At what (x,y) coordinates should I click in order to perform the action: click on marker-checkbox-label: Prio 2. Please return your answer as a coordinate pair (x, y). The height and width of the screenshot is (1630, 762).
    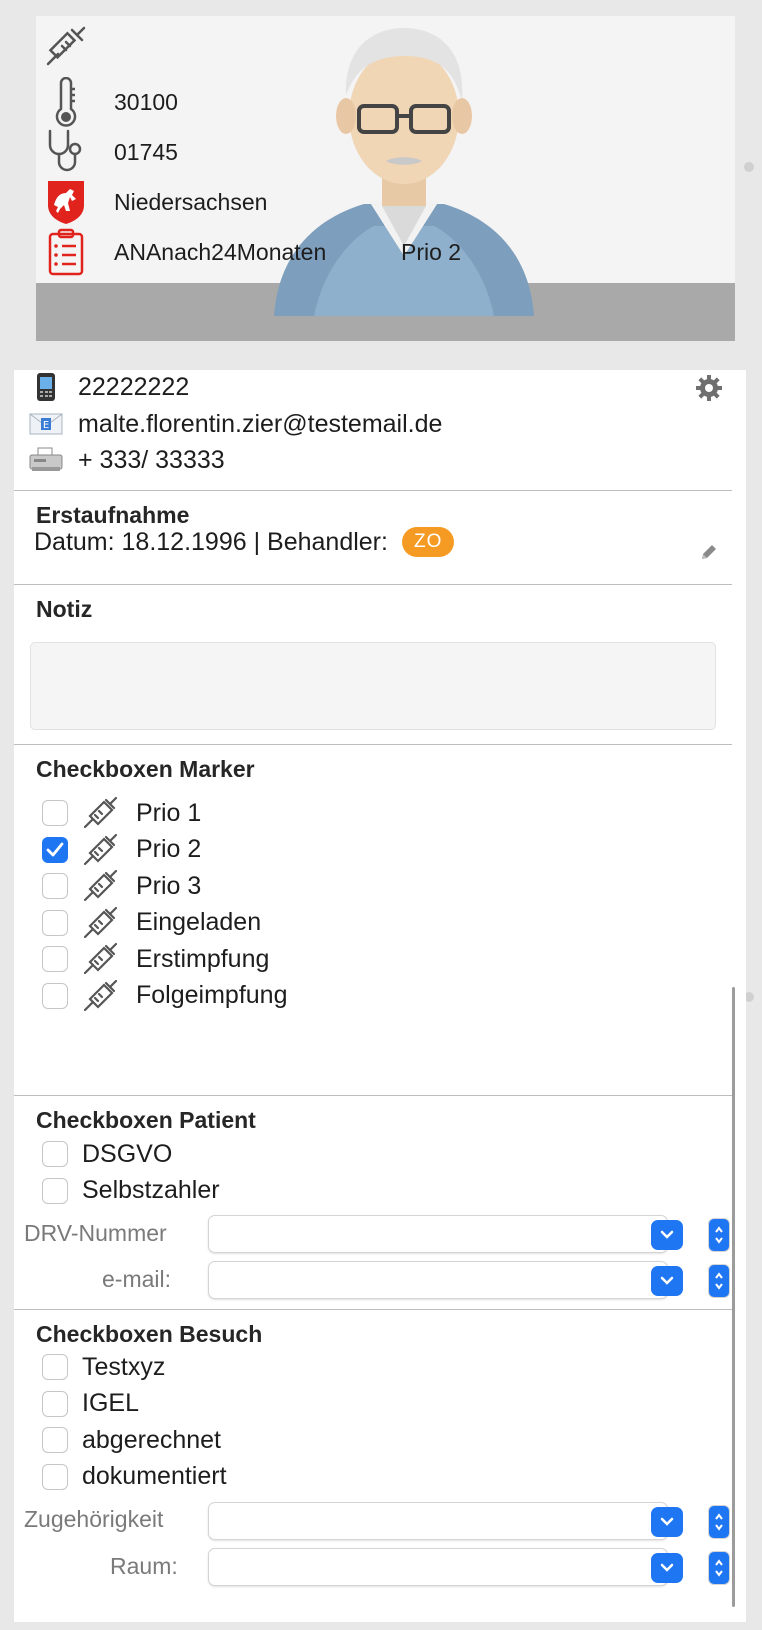
    Looking at the image, I should click on (169, 849).